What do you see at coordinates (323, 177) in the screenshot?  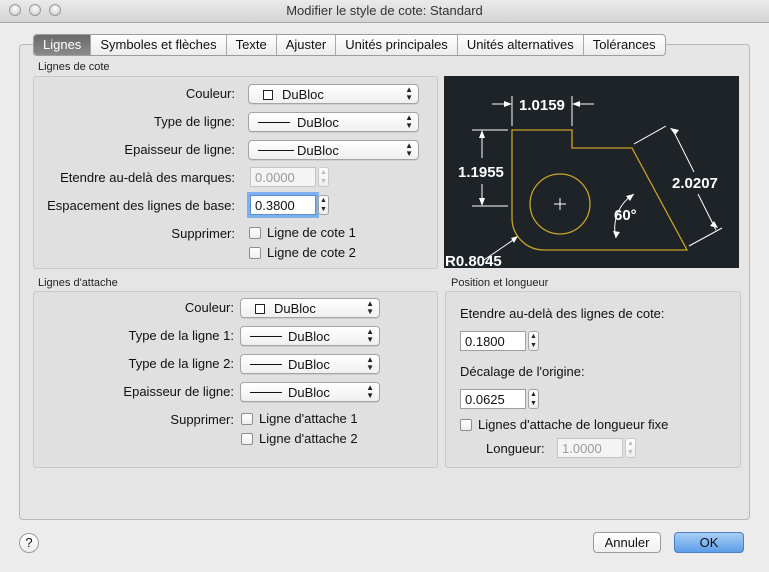 I see `dim-extend-stepper: ▲ ▼` at bounding box center [323, 177].